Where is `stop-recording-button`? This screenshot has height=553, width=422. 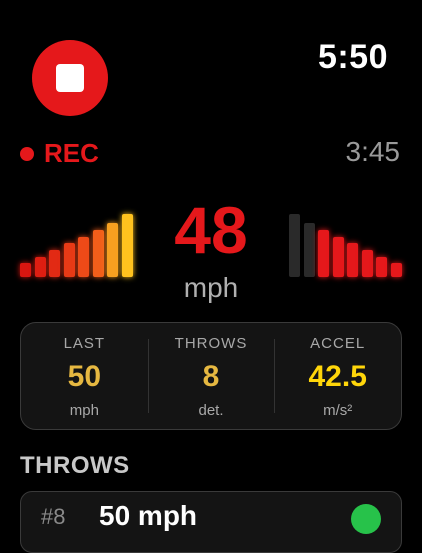 stop-recording-button is located at coordinates (70, 78).